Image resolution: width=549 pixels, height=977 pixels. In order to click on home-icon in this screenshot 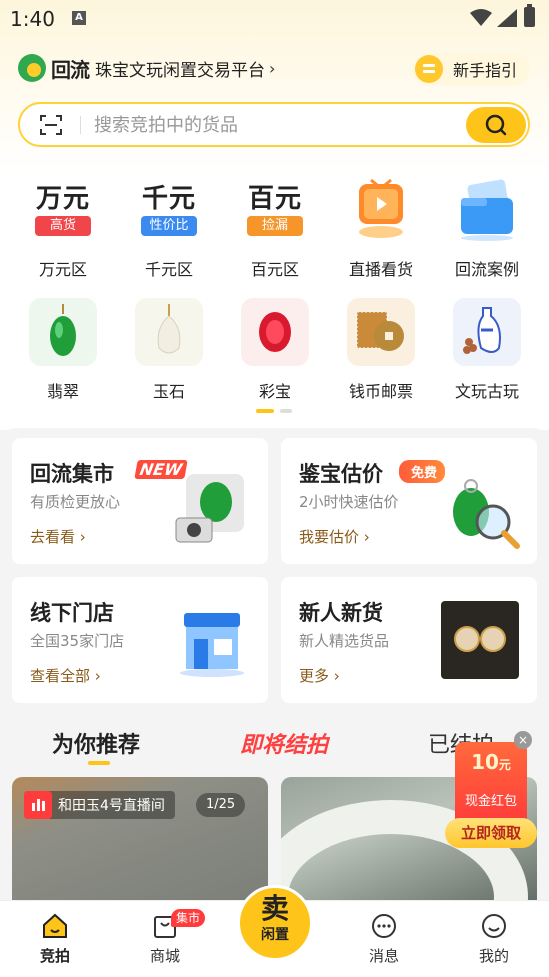, I will do `click(55, 925)`.